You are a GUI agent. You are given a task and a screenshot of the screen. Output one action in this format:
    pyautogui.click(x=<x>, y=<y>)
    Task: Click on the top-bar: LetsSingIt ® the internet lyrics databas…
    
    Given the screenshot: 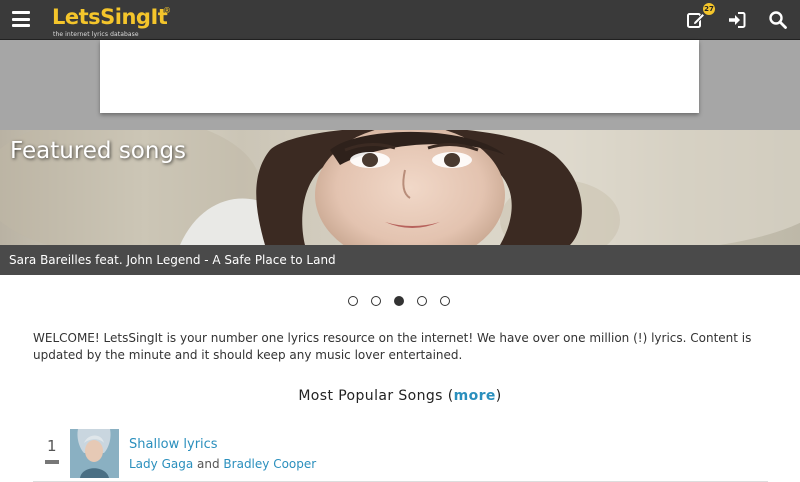 What is the action you would take?
    pyautogui.click(x=400, y=20)
    